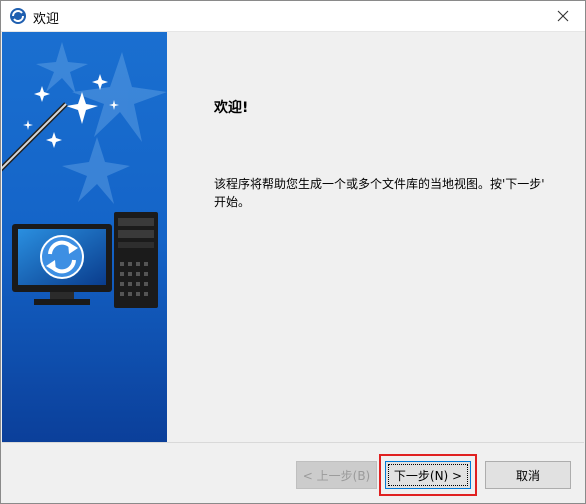  I want to click on title-bar: 欢迎, so click(293, 16).